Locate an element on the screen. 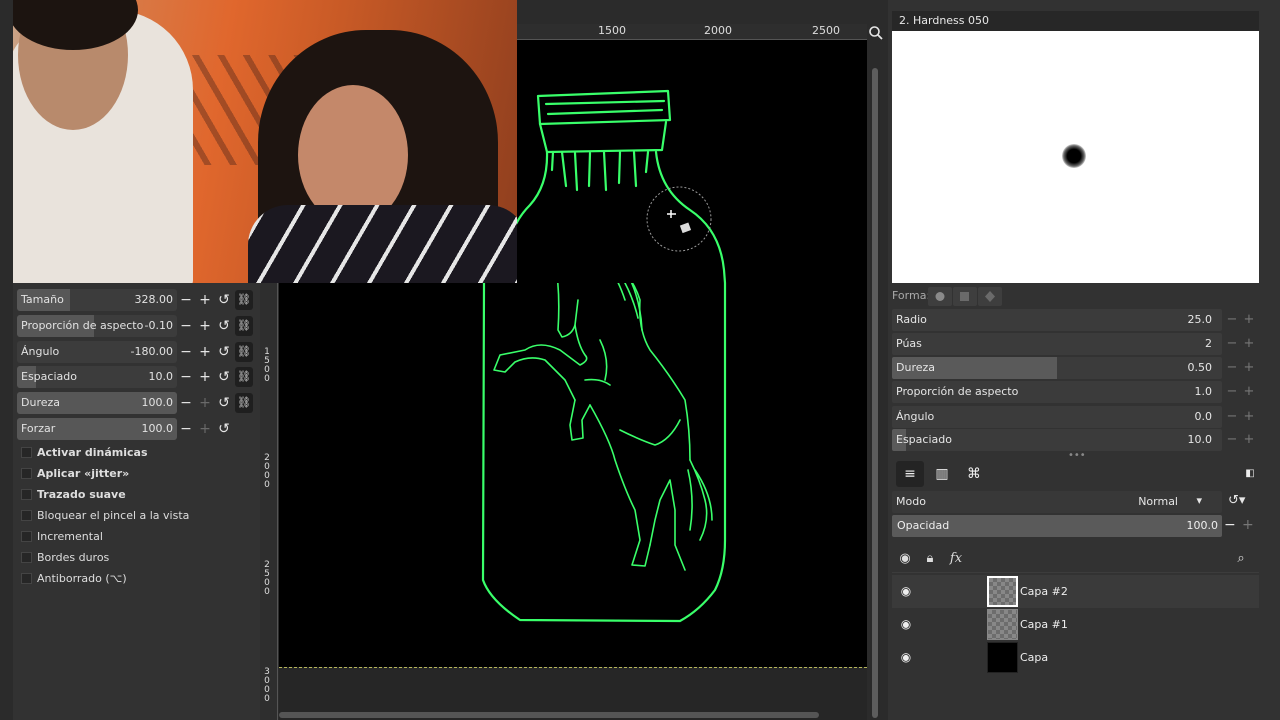  ruler-label: 1 5 0 0 is located at coordinates (267, 365).